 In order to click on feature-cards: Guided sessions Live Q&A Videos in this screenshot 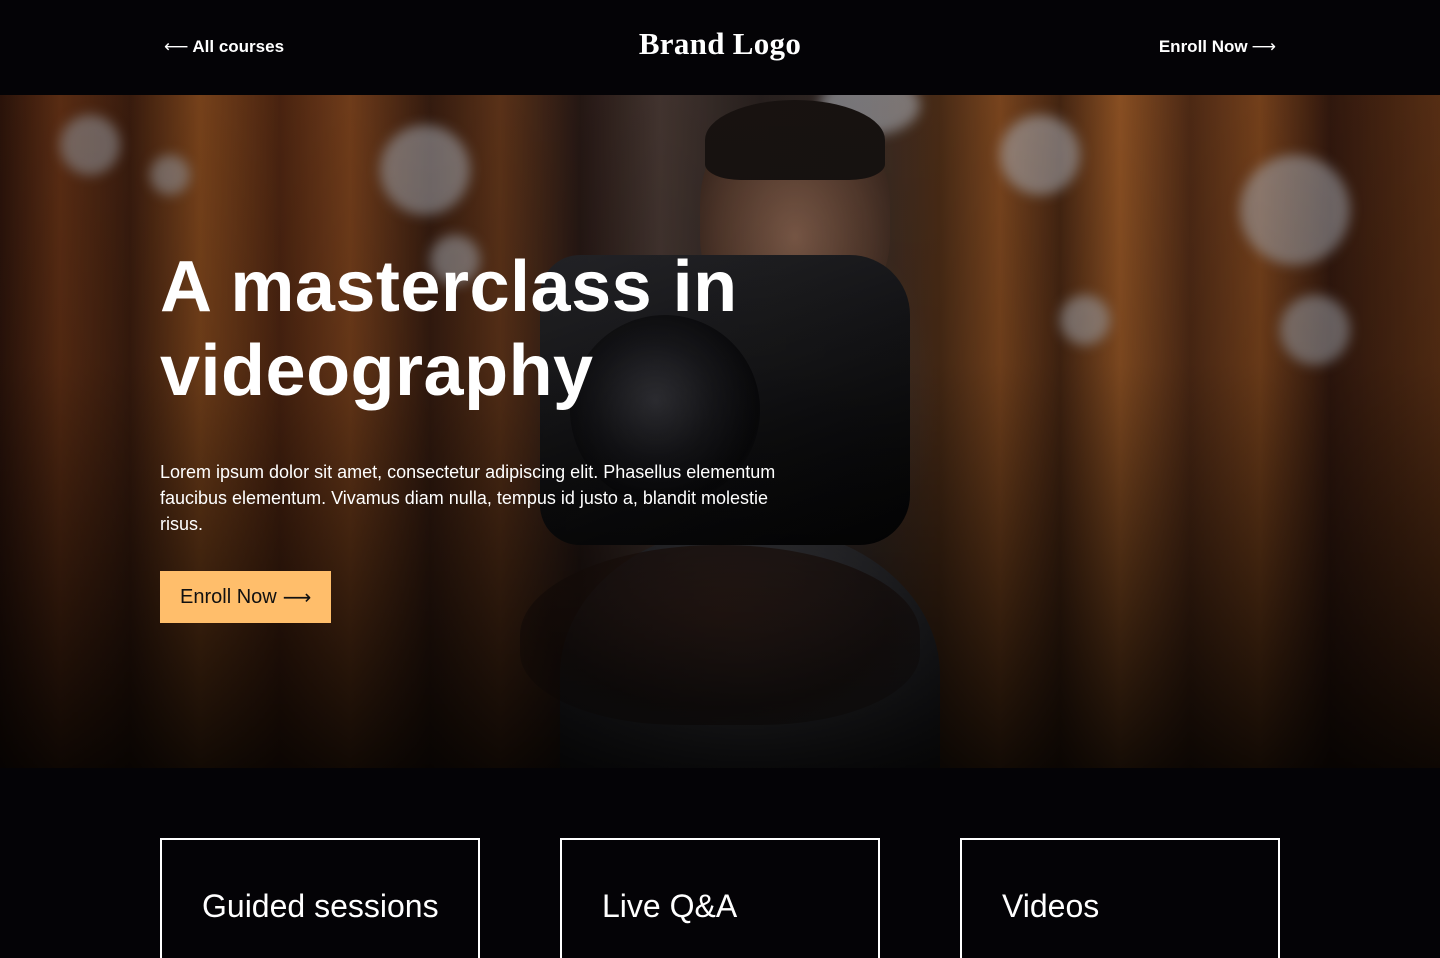, I will do `click(720, 898)`.